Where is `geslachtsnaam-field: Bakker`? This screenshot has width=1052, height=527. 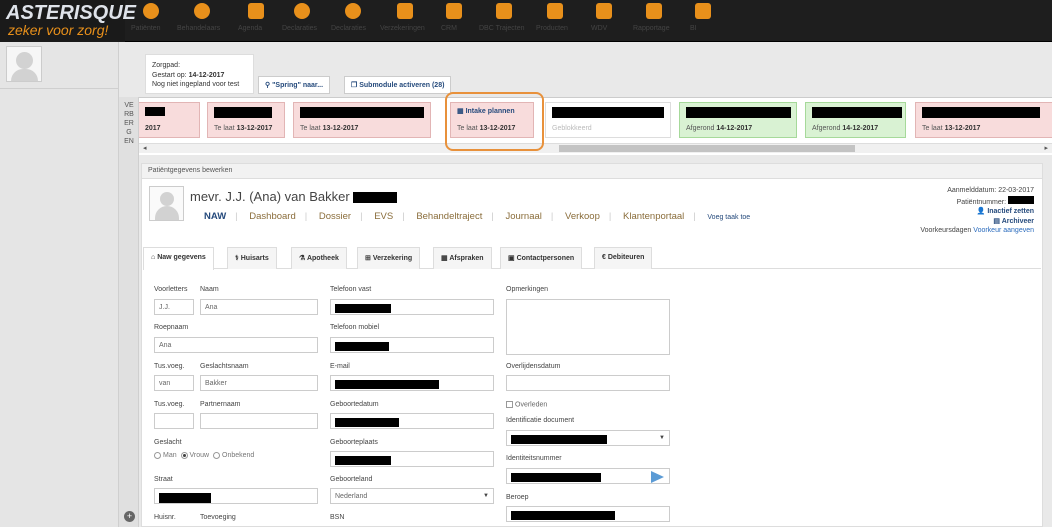 geslachtsnaam-field: Bakker is located at coordinates (259, 383).